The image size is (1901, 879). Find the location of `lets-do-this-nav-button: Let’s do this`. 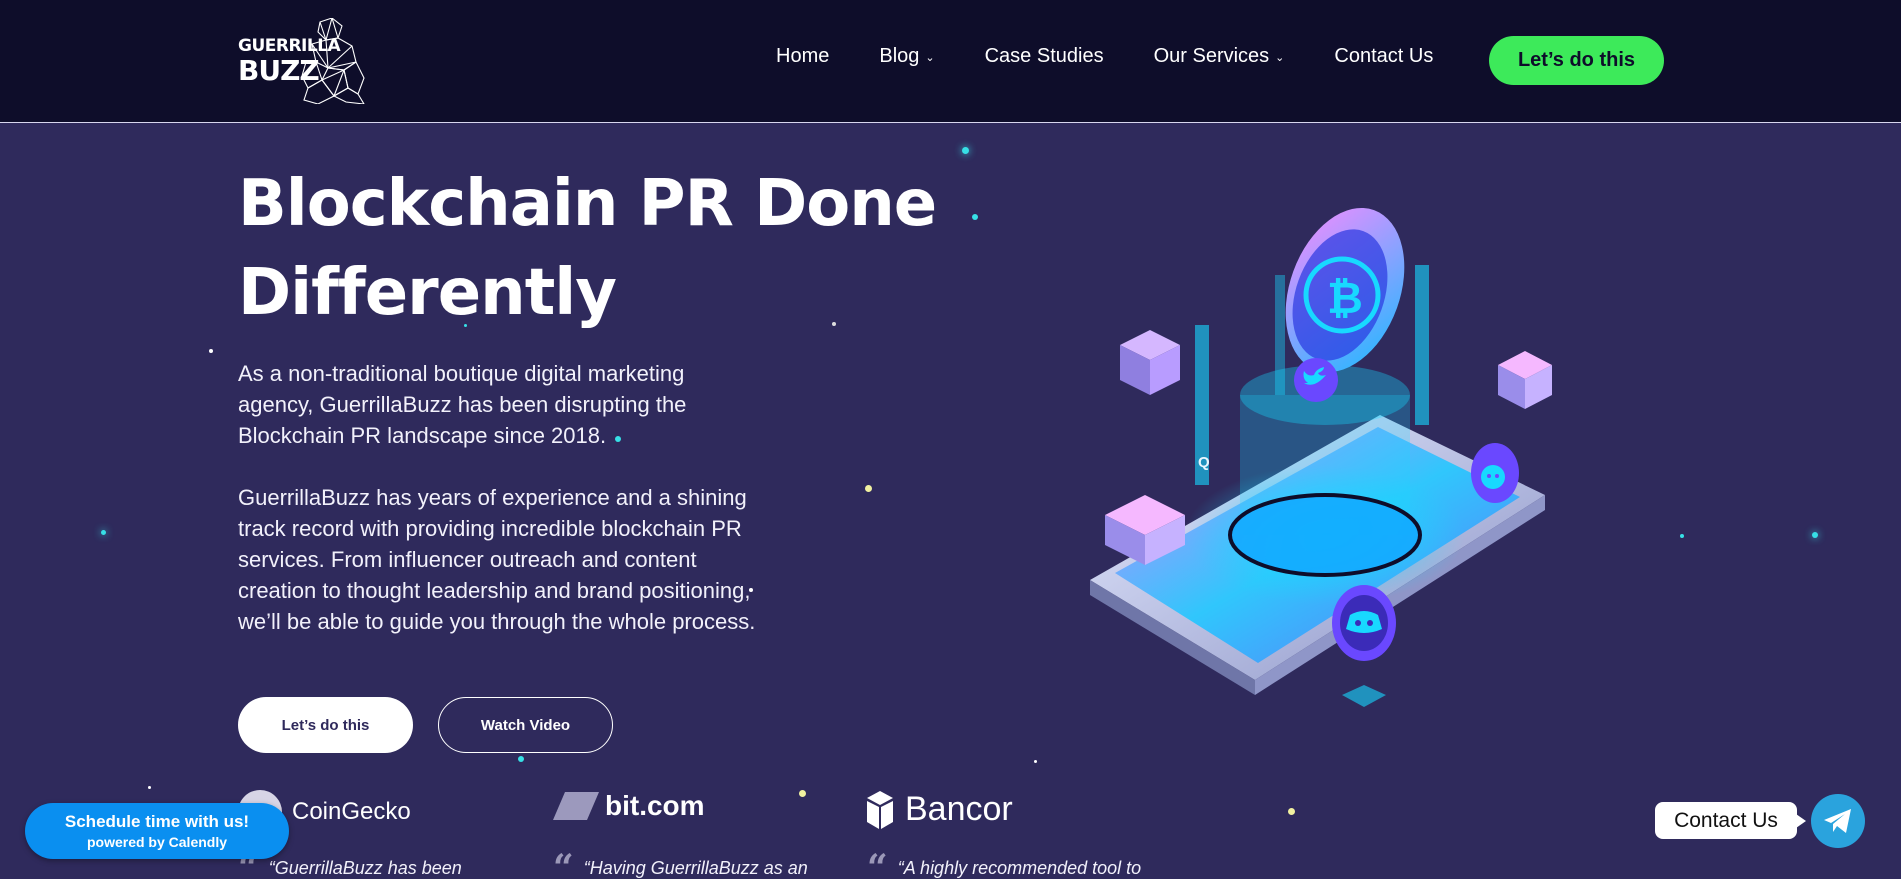

lets-do-this-nav-button: Let’s do this is located at coordinates (1576, 60).